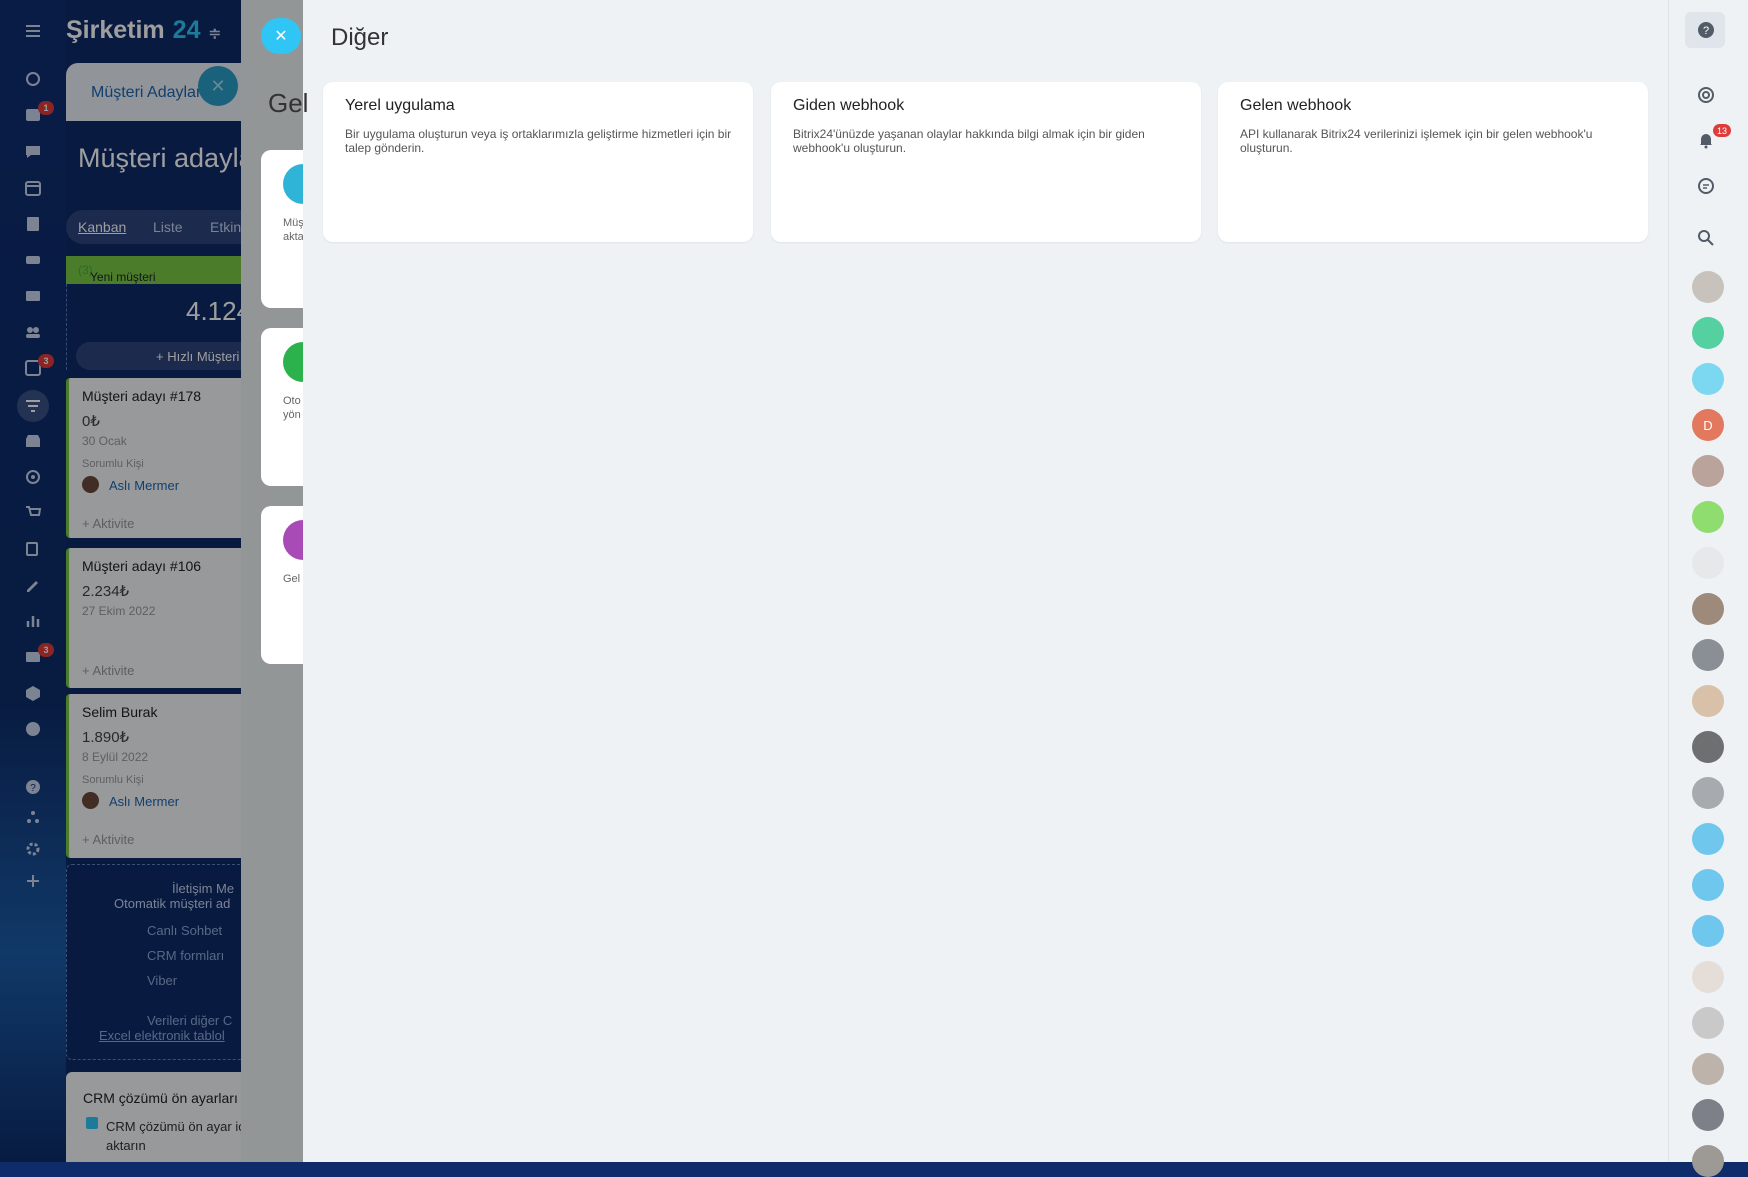  Describe the element at coordinates (1706, 238) in the screenshot. I see `search-icon` at that location.